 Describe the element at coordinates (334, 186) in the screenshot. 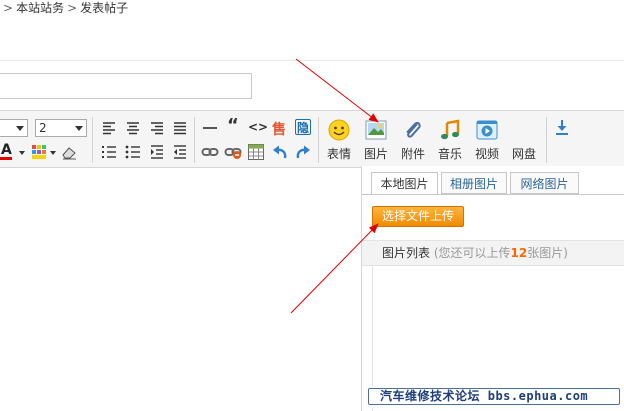

I see `annotation-overlay` at that location.